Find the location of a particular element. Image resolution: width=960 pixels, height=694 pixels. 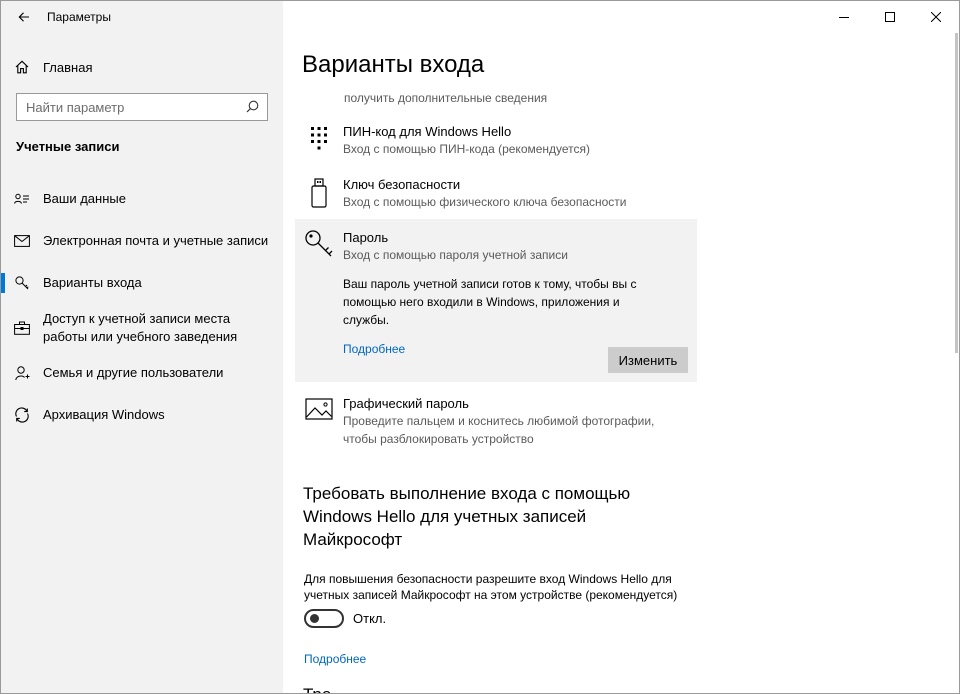

back-arrow-icon is located at coordinates (23, 17).